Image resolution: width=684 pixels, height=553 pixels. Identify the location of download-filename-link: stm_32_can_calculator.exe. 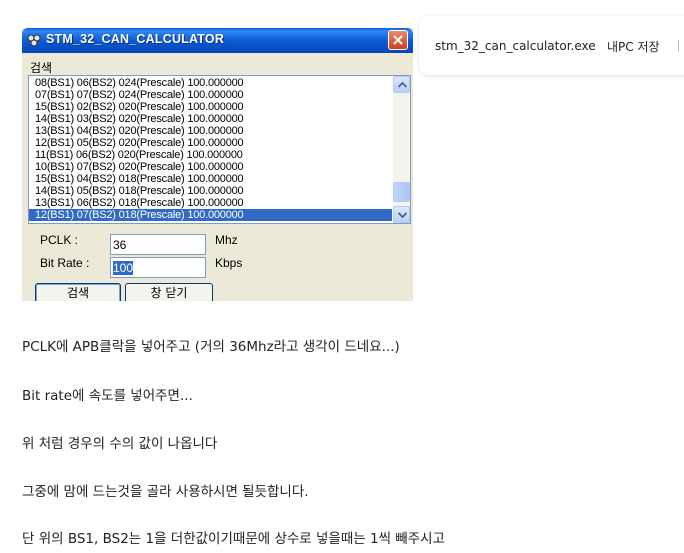
(515, 46).